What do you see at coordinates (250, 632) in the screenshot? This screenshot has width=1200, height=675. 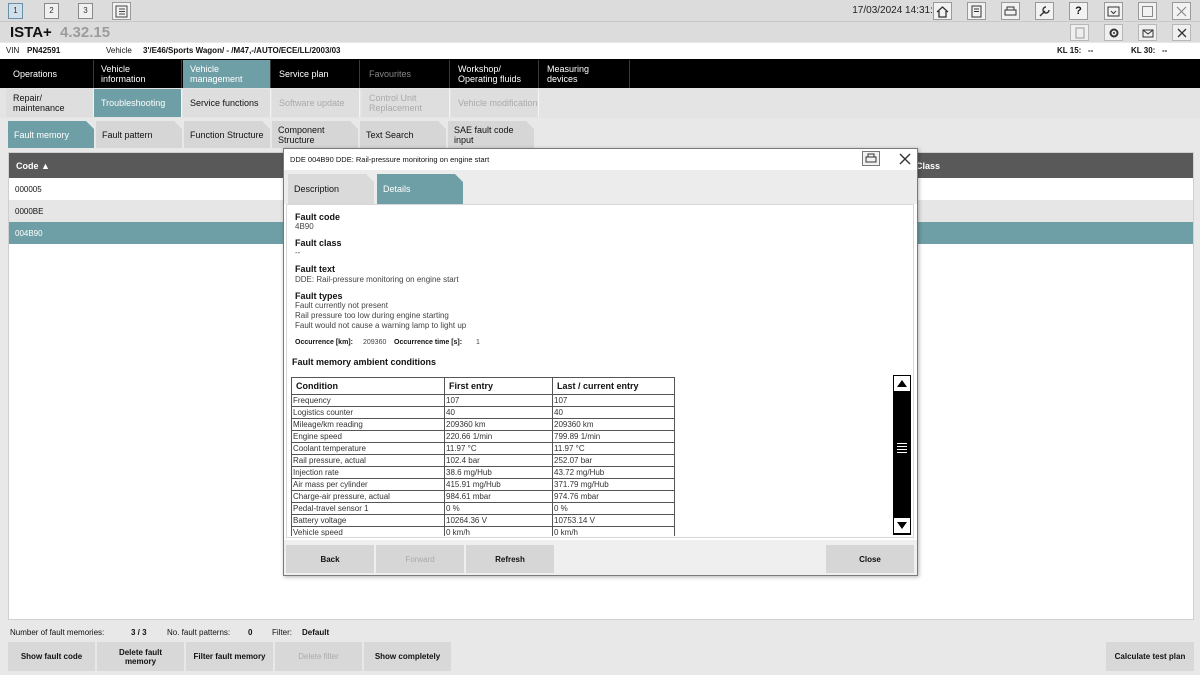 I see `num-fault-patterns-value: 0` at bounding box center [250, 632].